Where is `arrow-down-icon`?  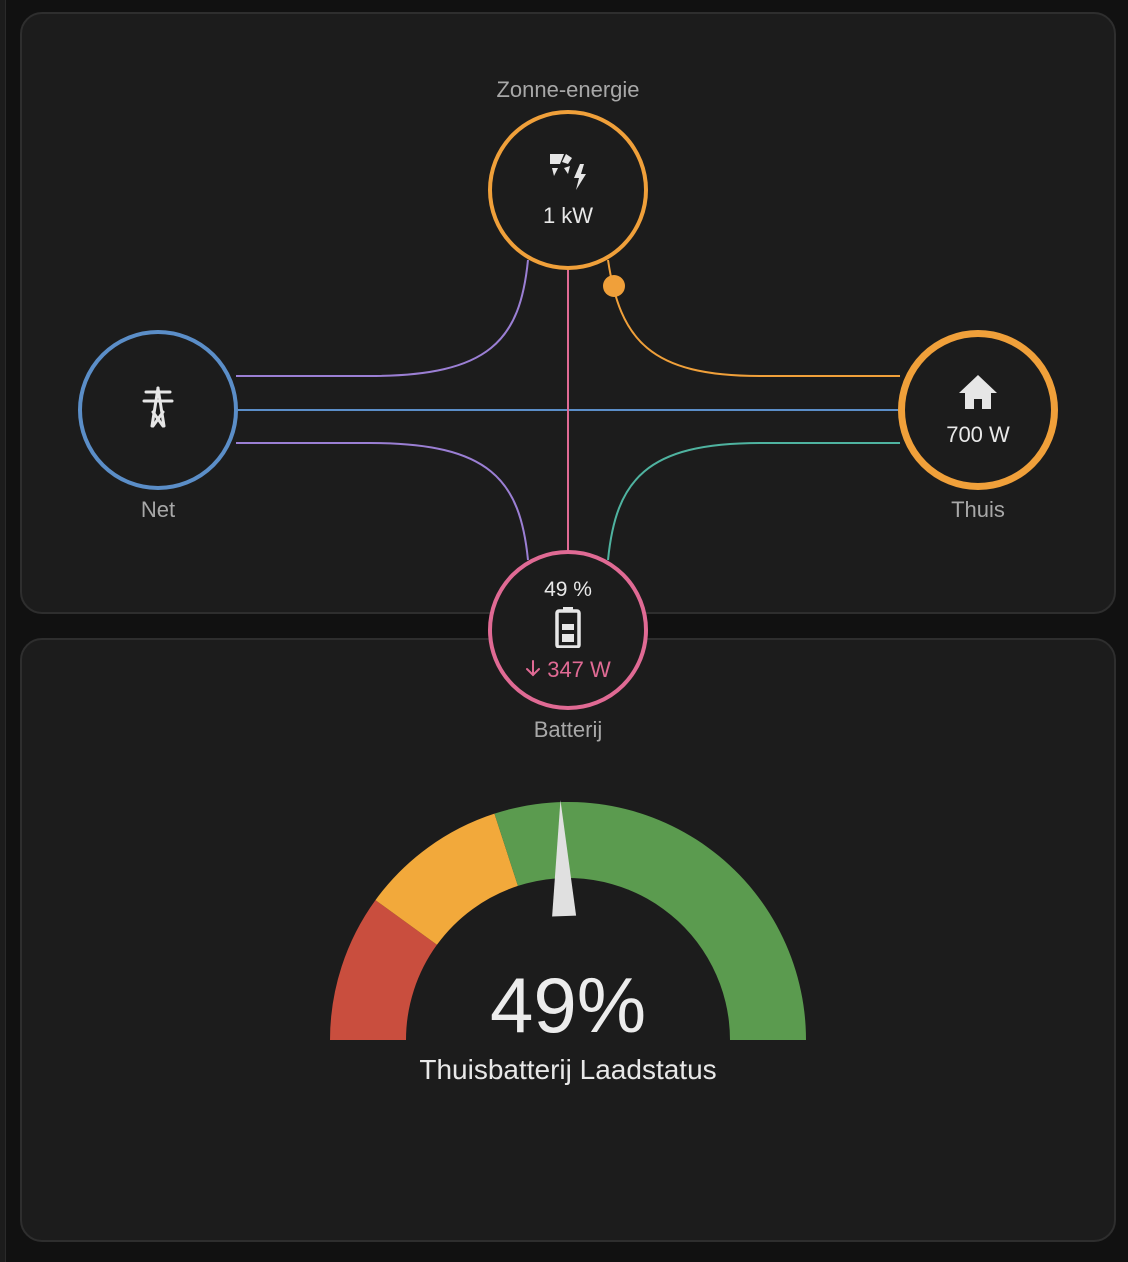
arrow-down-icon is located at coordinates (533, 670).